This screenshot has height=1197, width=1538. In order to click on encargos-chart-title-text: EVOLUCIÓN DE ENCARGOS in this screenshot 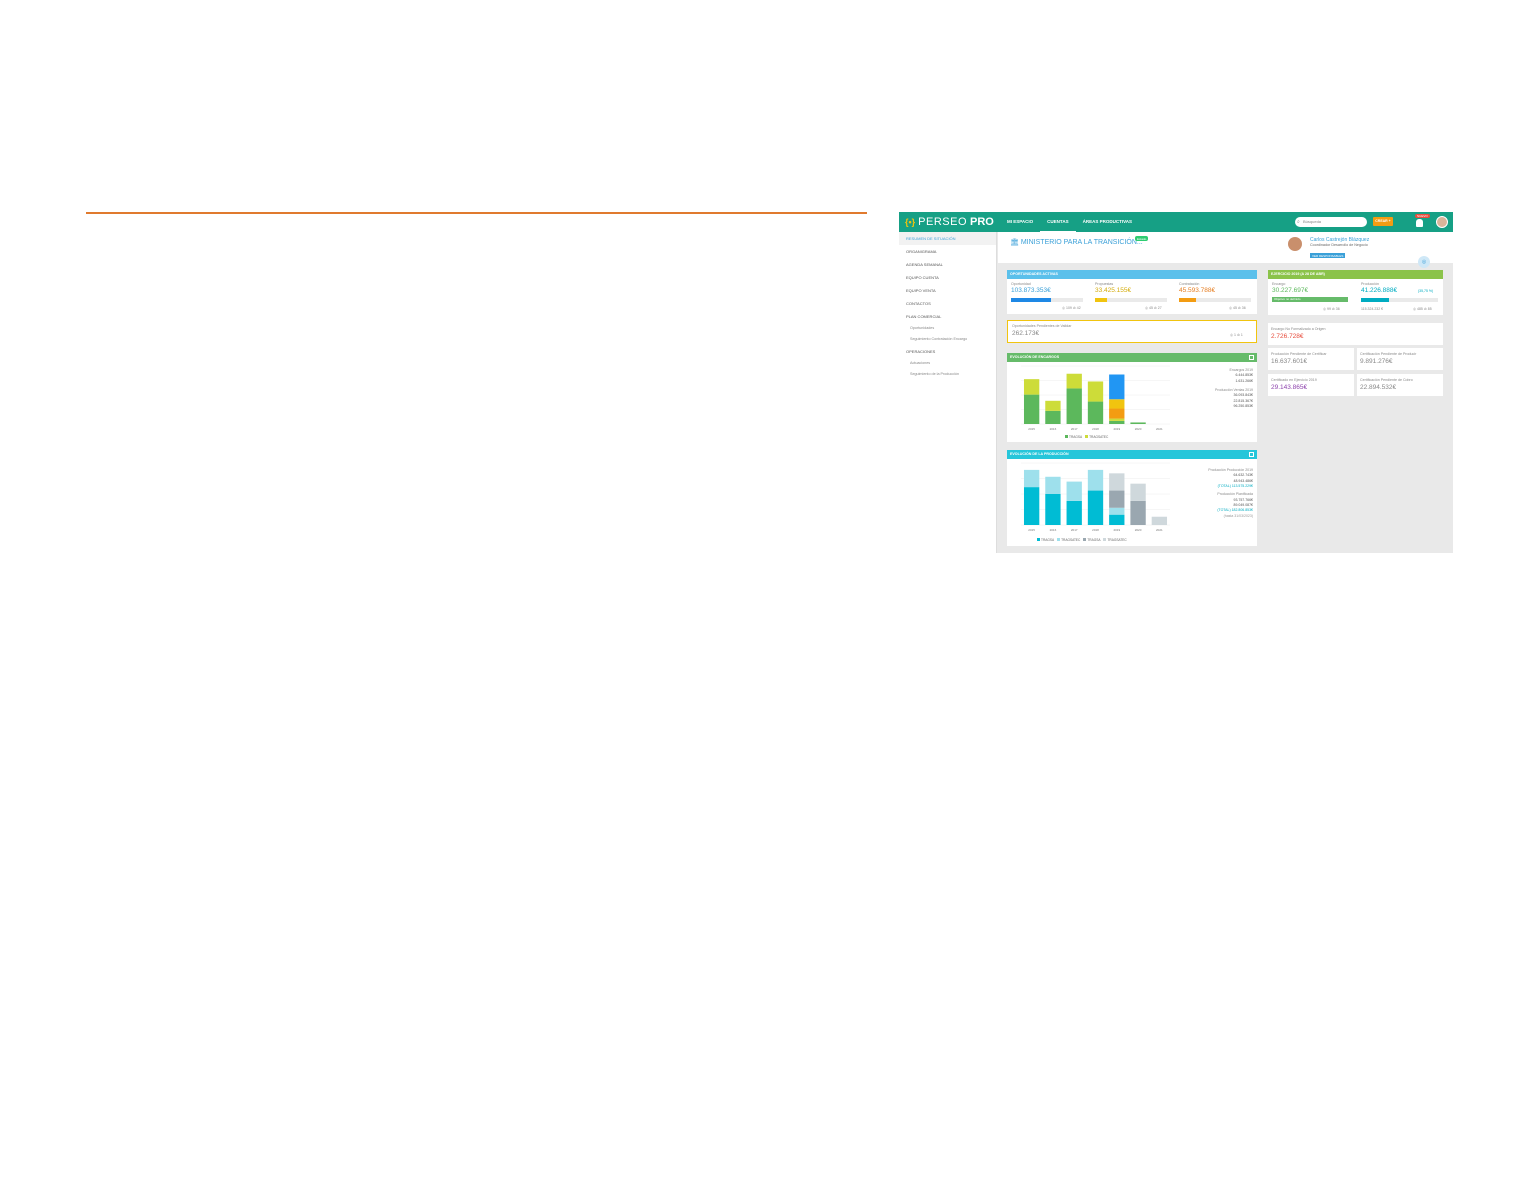, I will do `click(1035, 357)`.